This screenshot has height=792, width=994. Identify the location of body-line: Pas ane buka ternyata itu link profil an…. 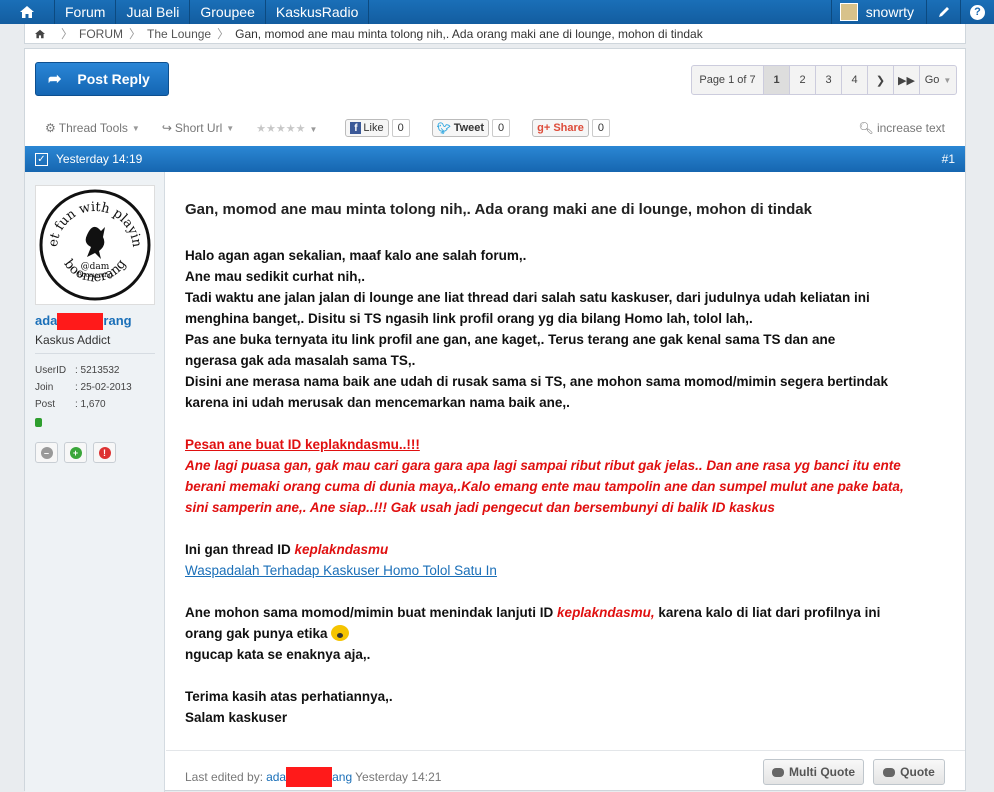
(510, 339).